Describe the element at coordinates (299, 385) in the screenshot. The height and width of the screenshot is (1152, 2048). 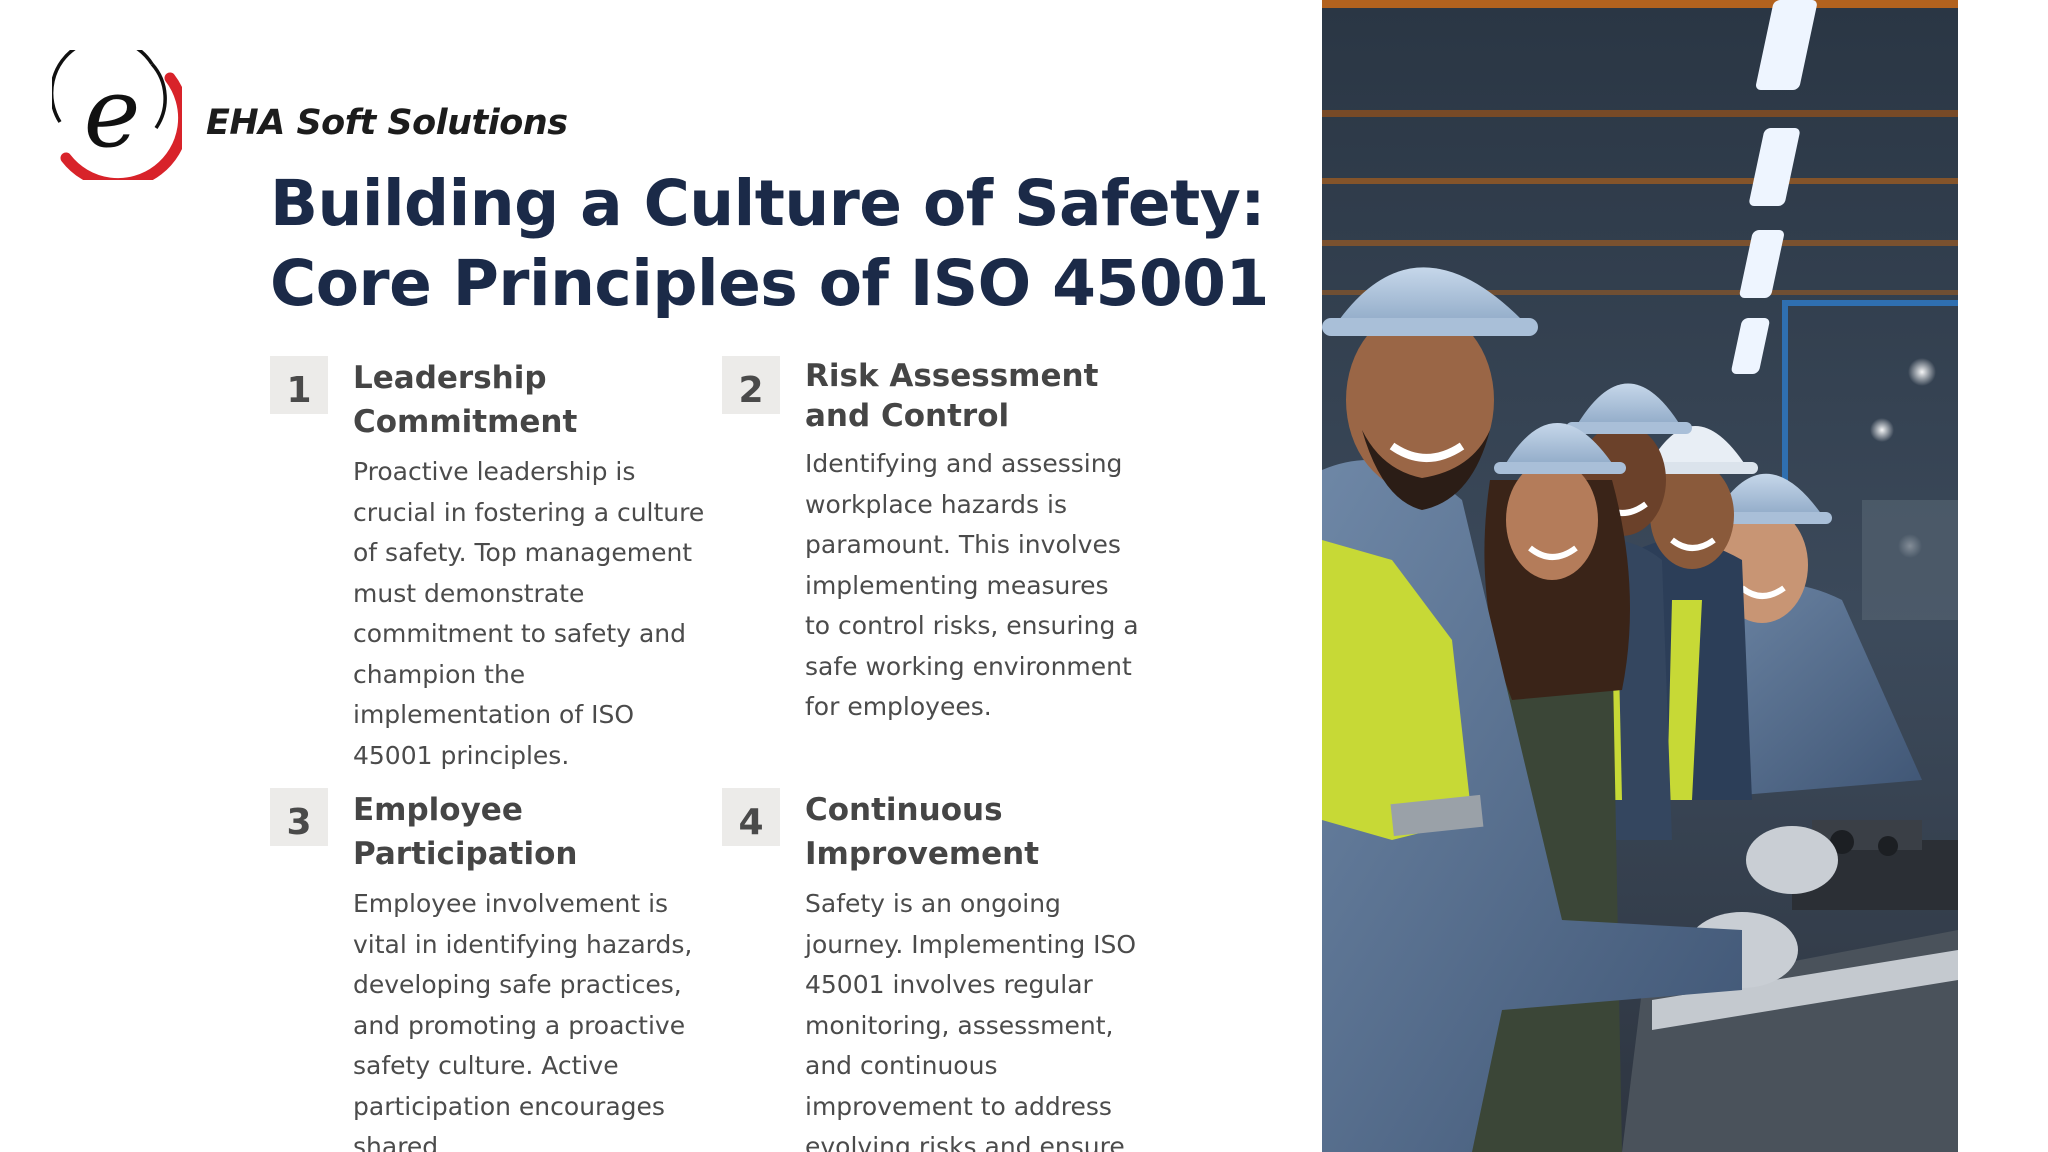
I see `principle-number: 1` at that location.